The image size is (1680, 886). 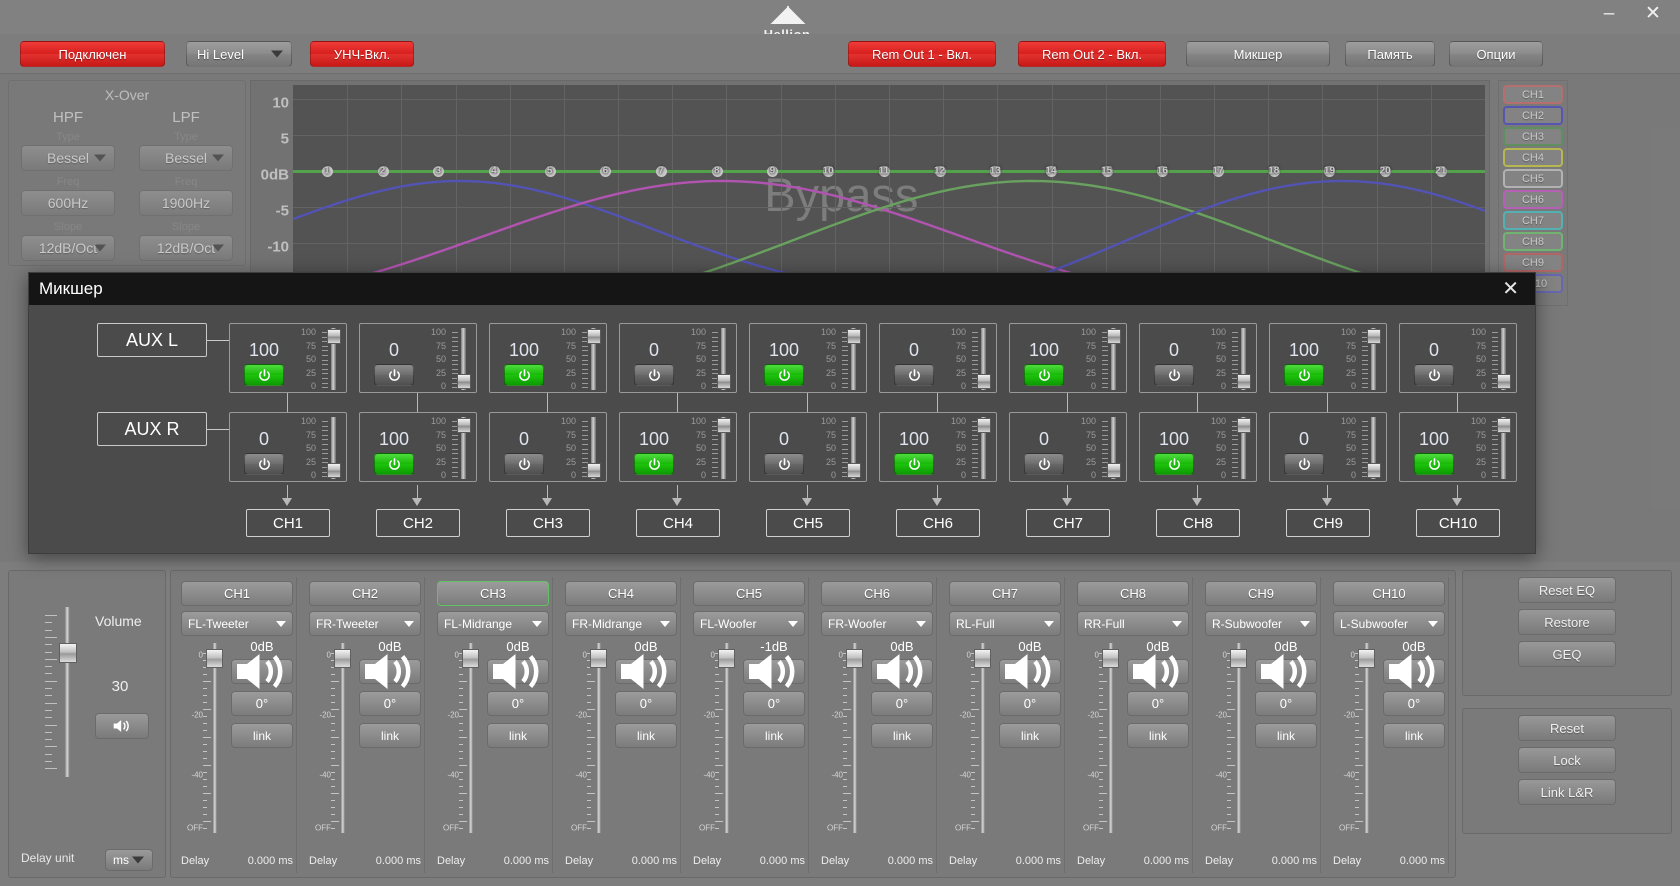 I want to click on mixer-cell-aux-r-ch8: 100 100 75 50 25 0, so click(x=1198, y=447).